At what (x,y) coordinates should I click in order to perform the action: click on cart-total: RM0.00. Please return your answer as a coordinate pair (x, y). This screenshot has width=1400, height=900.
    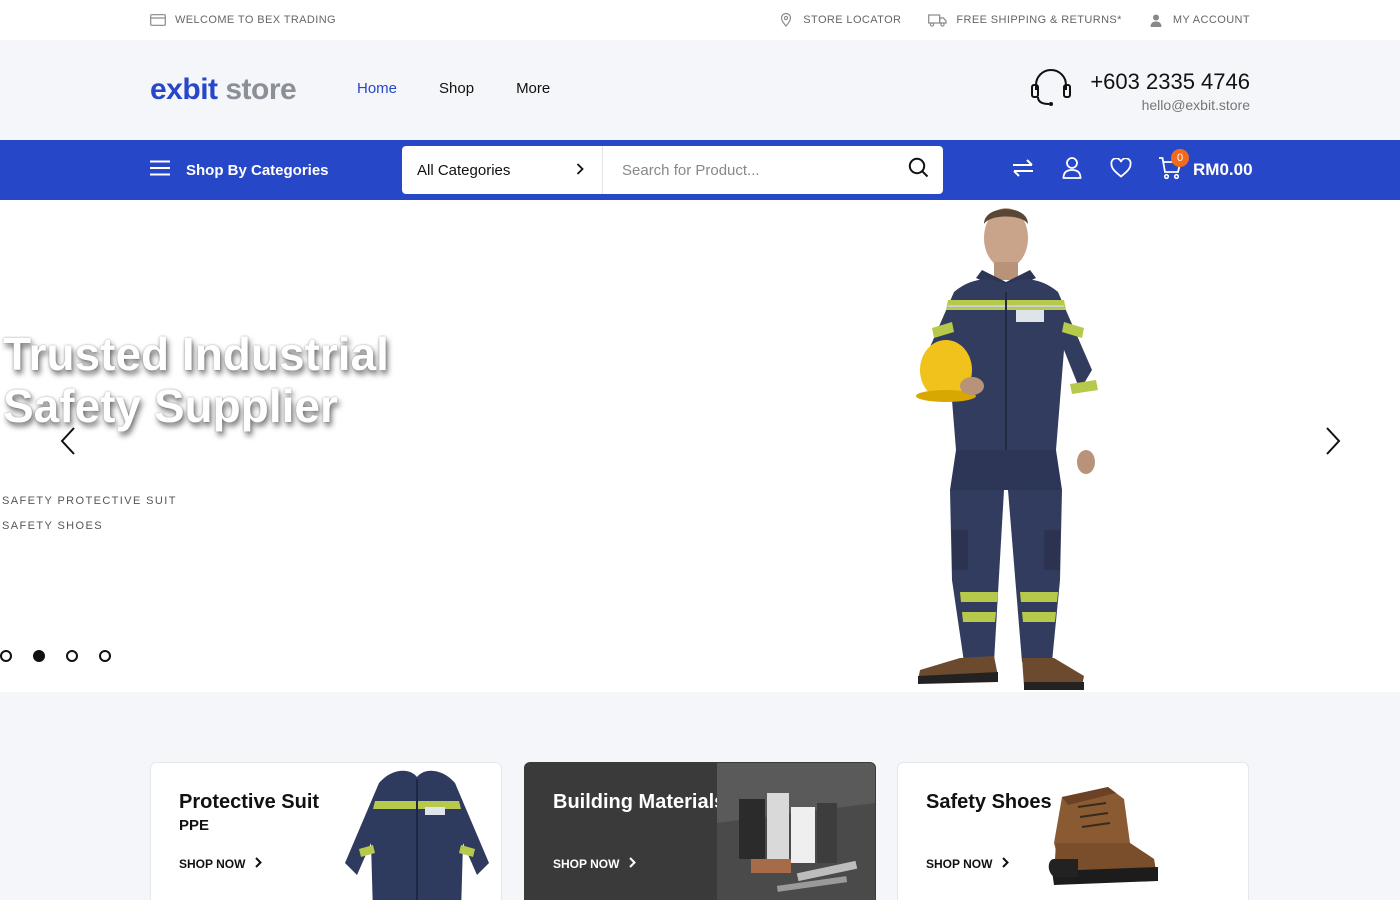
    Looking at the image, I should click on (1223, 169).